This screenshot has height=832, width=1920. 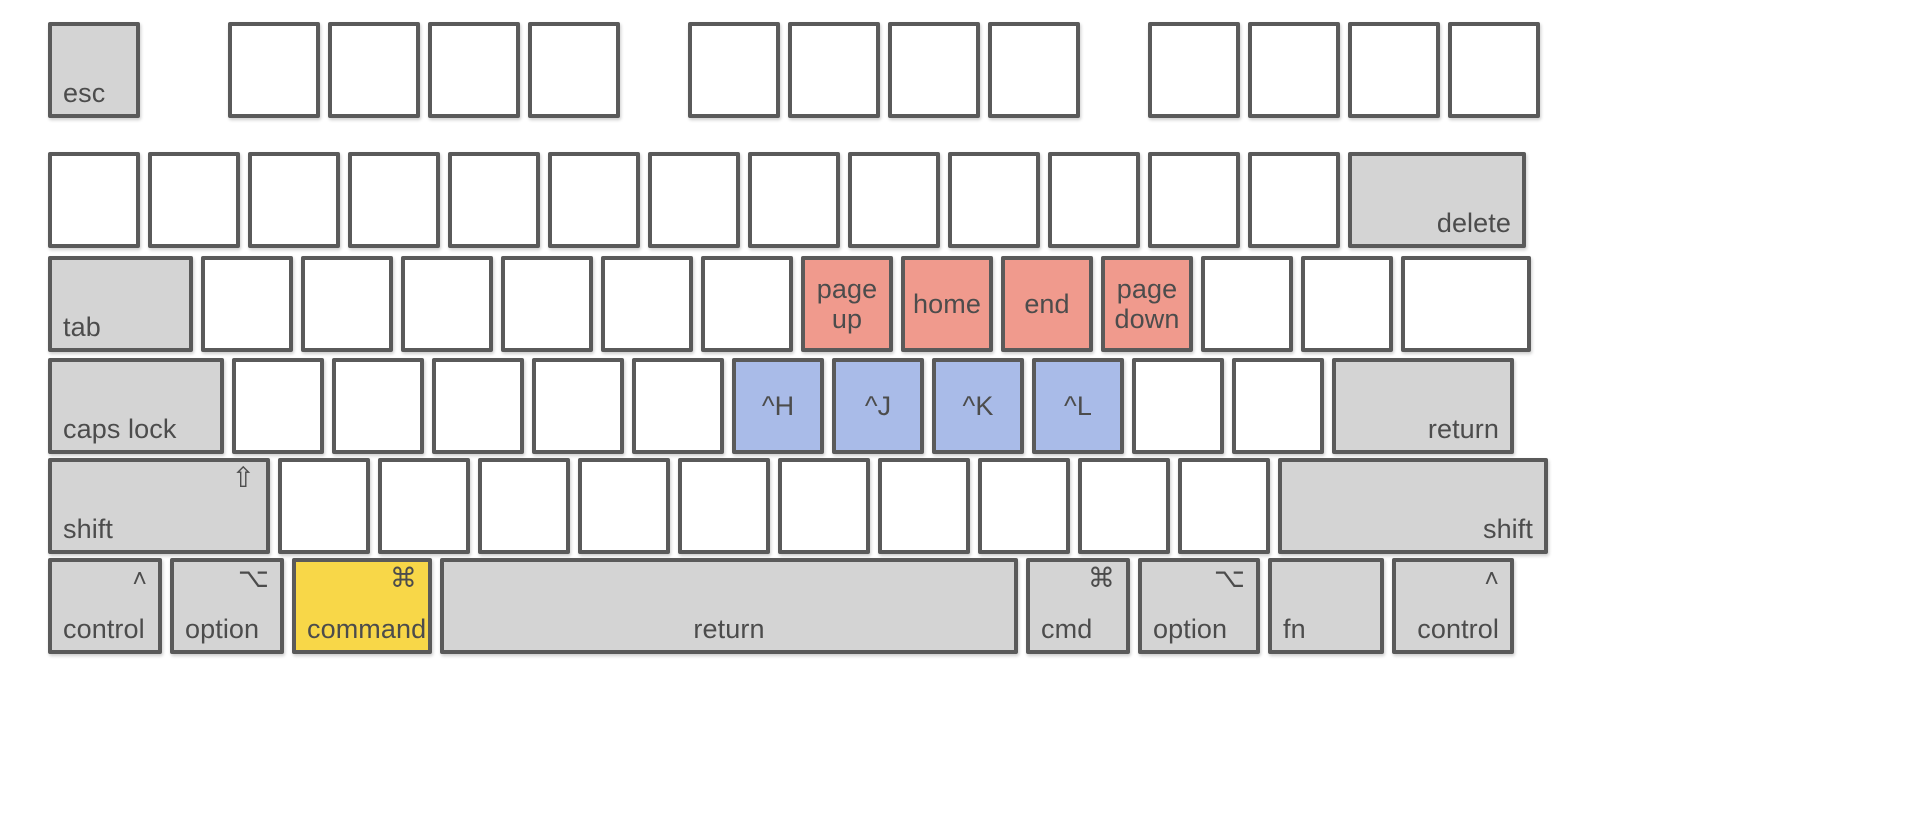 What do you see at coordinates (729, 628) in the screenshot?
I see `key-label: return` at bounding box center [729, 628].